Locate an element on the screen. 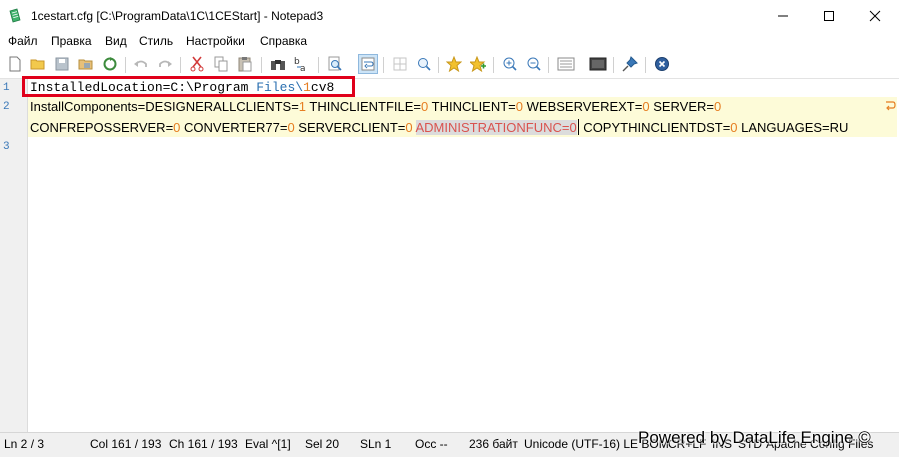  replace-icon: ba is located at coordinates (300, 64).